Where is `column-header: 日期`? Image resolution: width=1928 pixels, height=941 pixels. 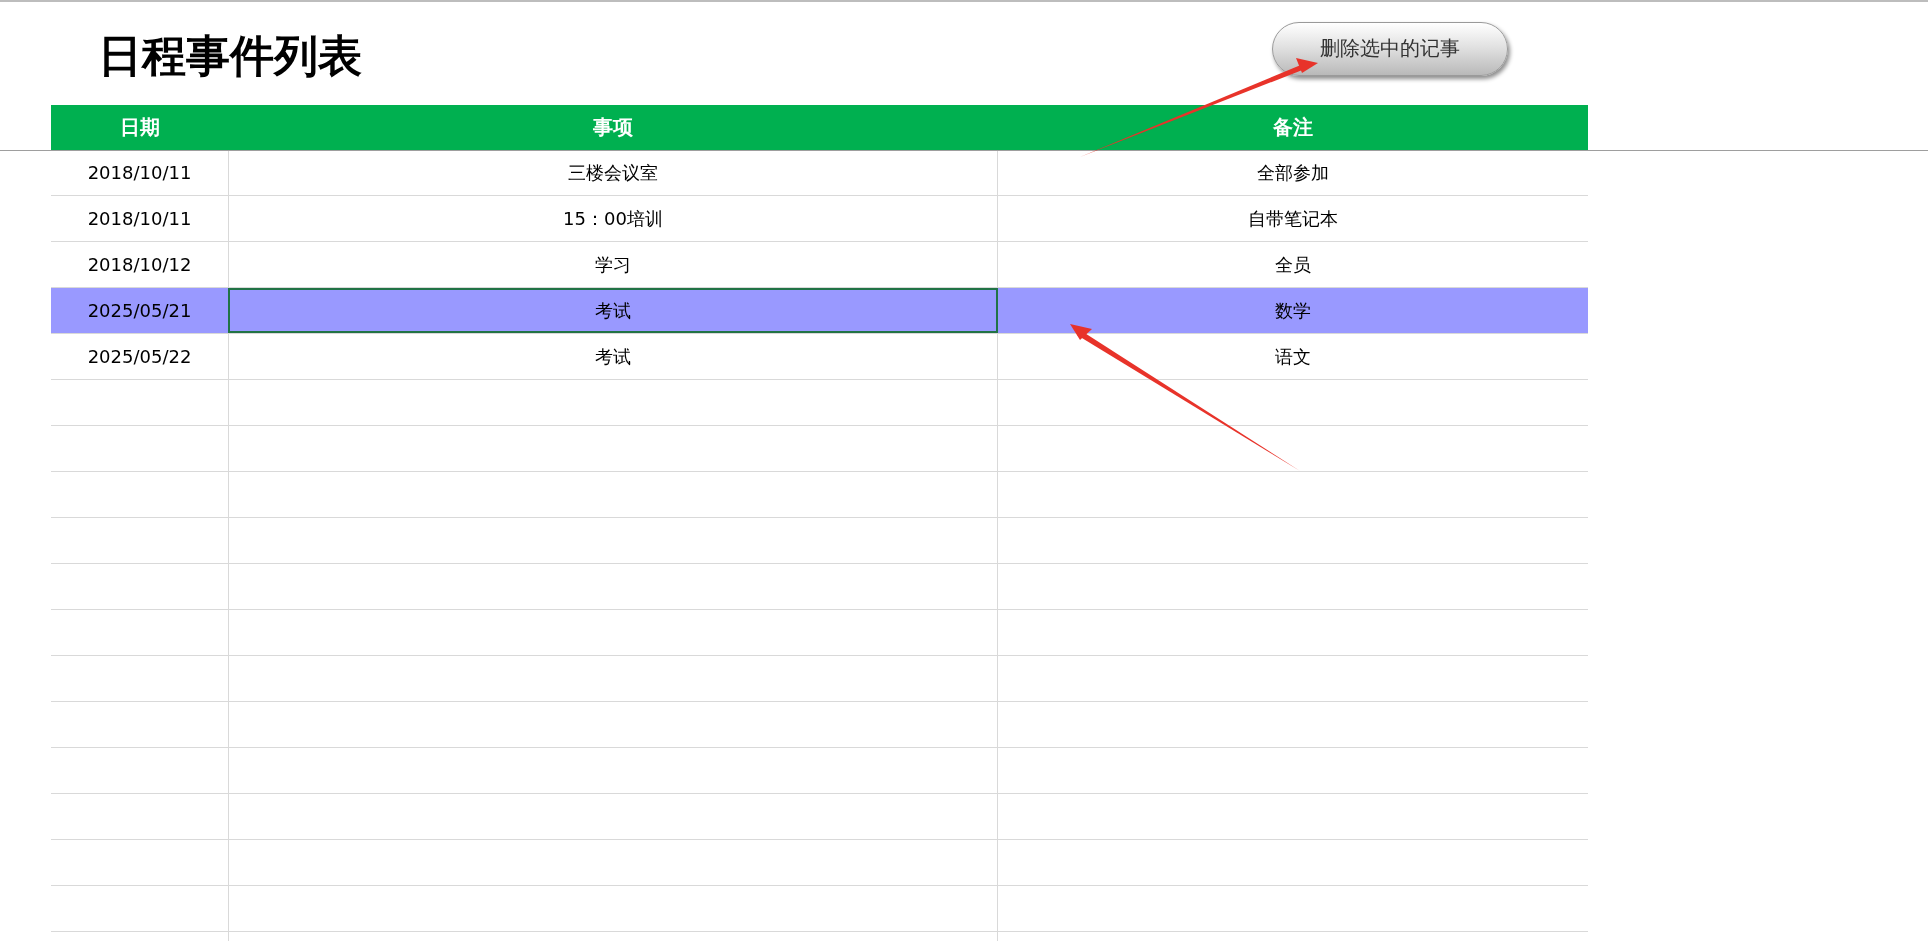
column-header: 日期 is located at coordinates (139, 127).